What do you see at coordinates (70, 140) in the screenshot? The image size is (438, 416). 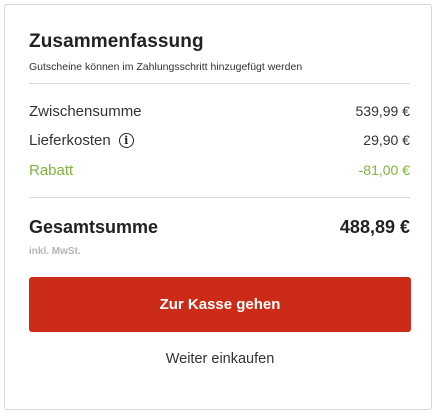 I see `shipping-label: Lieferkosten` at bounding box center [70, 140].